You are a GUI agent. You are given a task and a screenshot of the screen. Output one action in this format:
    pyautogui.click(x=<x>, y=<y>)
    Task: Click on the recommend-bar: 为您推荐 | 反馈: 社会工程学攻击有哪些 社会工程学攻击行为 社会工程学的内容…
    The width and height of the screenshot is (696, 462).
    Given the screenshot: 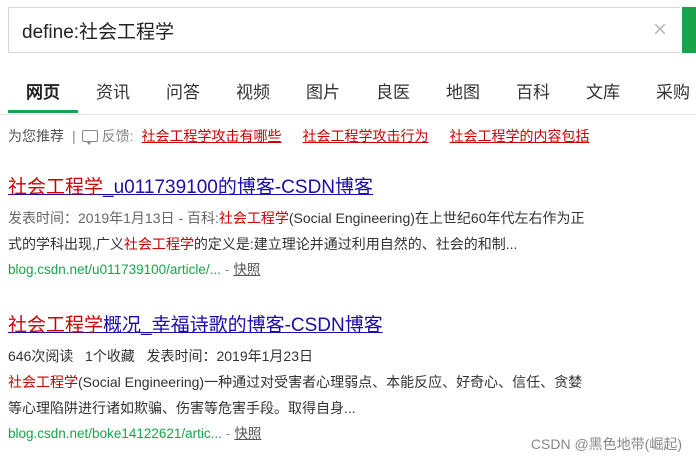 What is the action you would take?
    pyautogui.click(x=309, y=136)
    